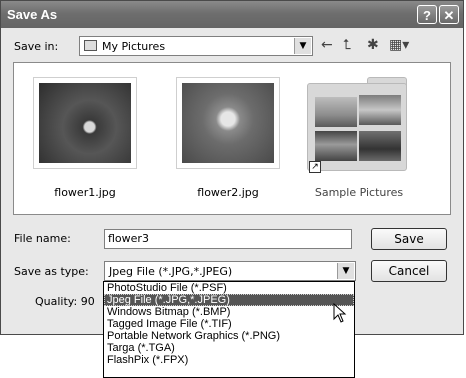  What do you see at coordinates (315, 167) in the screenshot?
I see `shortcut-arrow-icon: ↗` at bounding box center [315, 167].